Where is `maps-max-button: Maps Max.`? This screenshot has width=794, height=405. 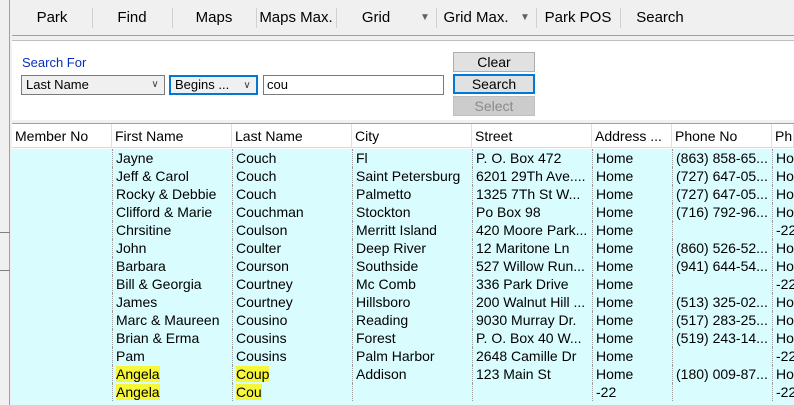 maps-max-button: Maps Max. is located at coordinates (296, 18).